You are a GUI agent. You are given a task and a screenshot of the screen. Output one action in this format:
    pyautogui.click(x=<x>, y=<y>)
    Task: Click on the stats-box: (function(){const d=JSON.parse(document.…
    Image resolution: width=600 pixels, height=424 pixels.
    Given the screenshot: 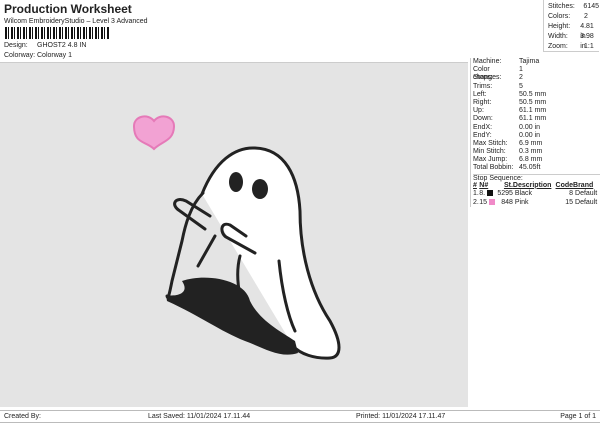 What is the action you would take?
    pyautogui.click(x=571, y=26)
    